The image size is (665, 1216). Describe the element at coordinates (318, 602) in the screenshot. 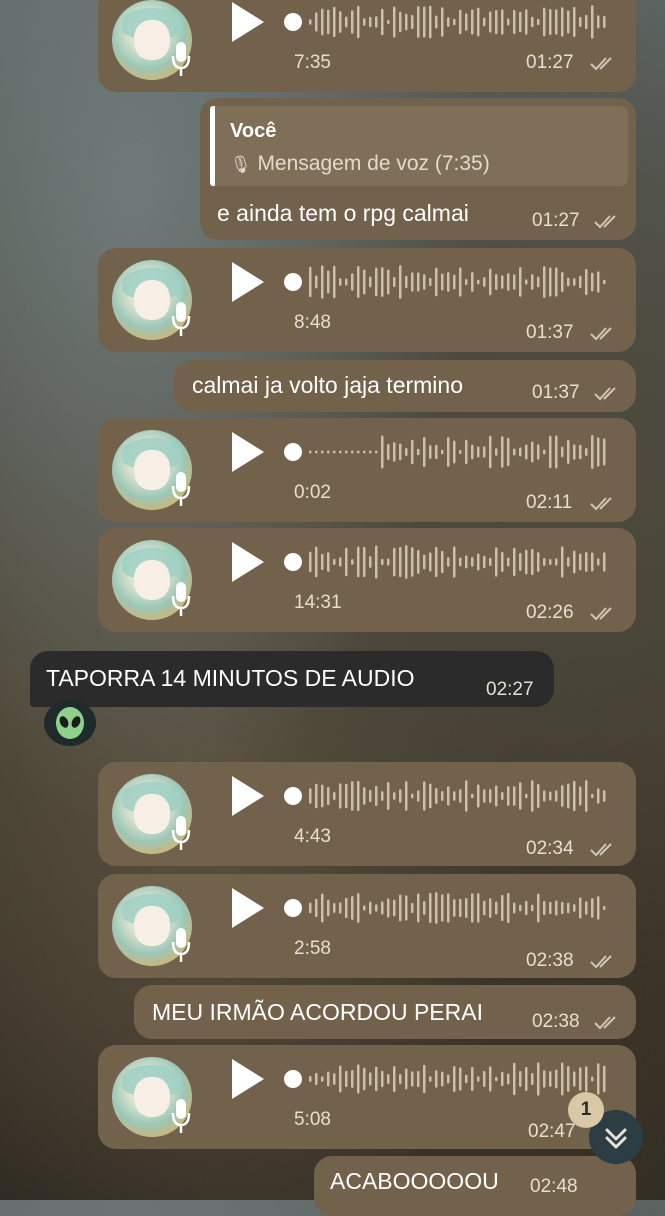

I see `voice-duration: 14:31` at that location.